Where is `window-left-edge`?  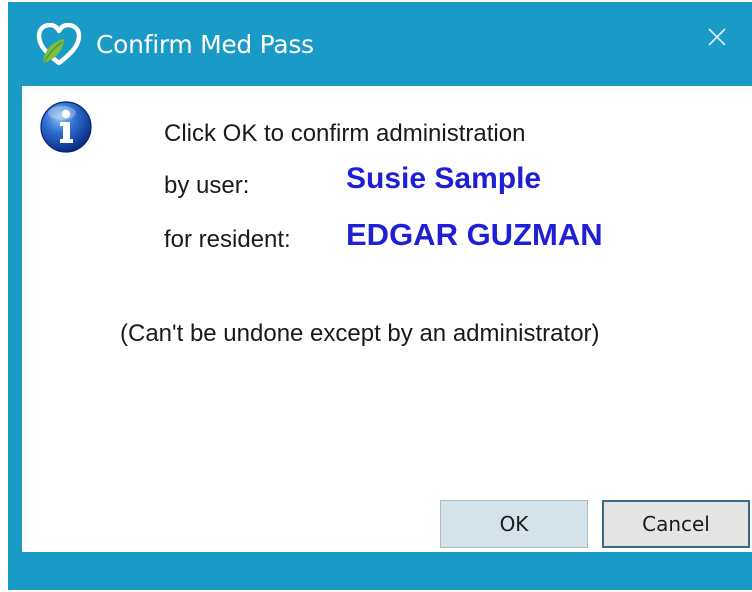 window-left-edge is located at coordinates (4, 296).